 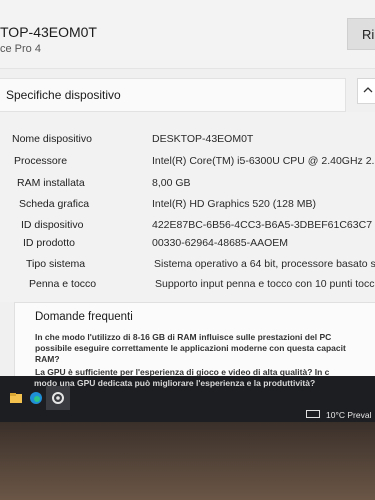 What do you see at coordinates (63, 95) in the screenshot?
I see `specs-card-title: Specifiche dispositivo` at bounding box center [63, 95].